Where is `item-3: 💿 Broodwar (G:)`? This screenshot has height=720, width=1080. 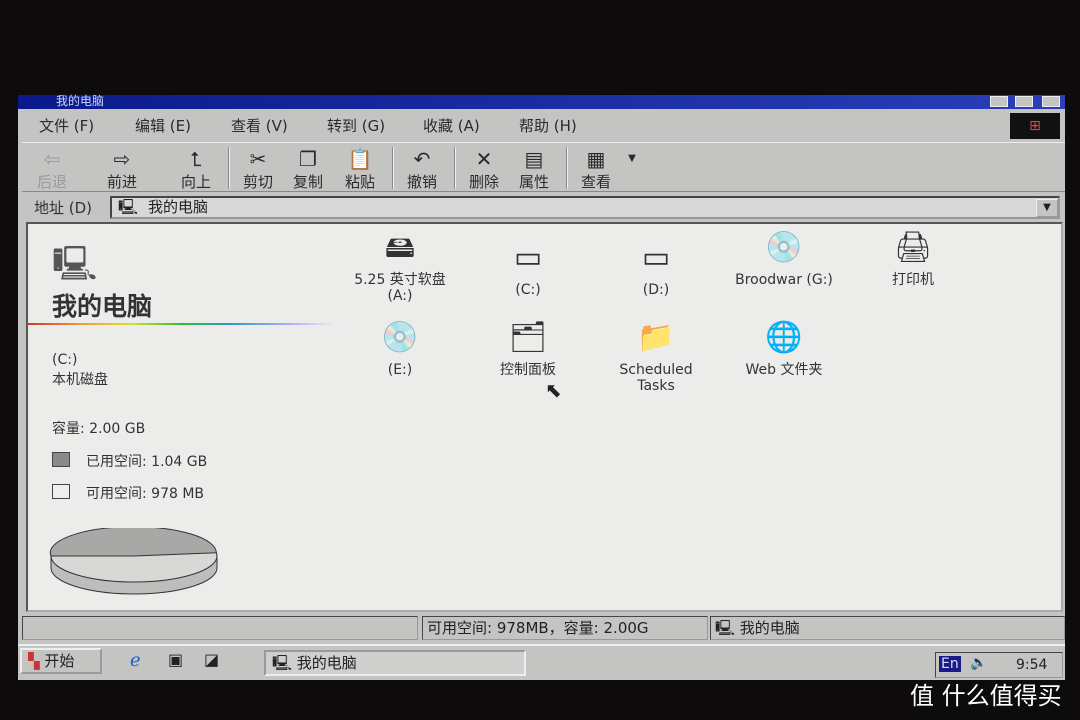 item-3: 💿 Broodwar (G:) is located at coordinates (784, 259).